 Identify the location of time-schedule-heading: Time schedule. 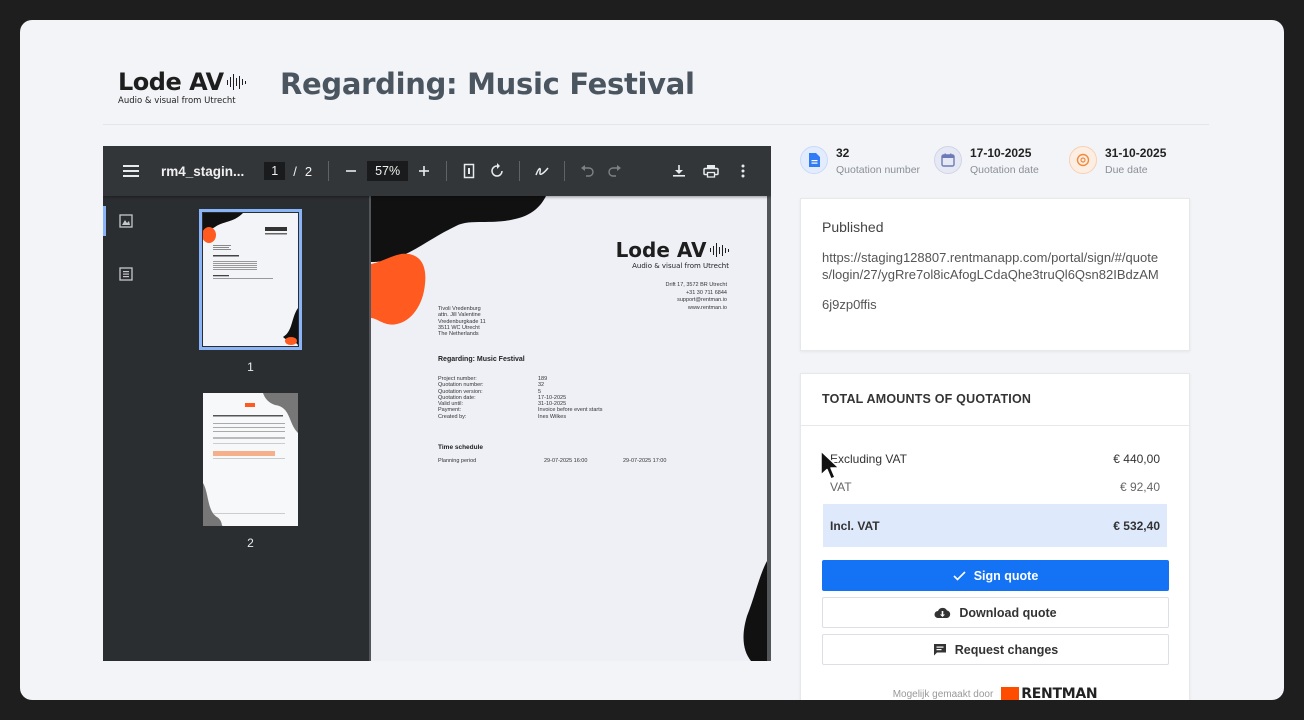
(461, 447).